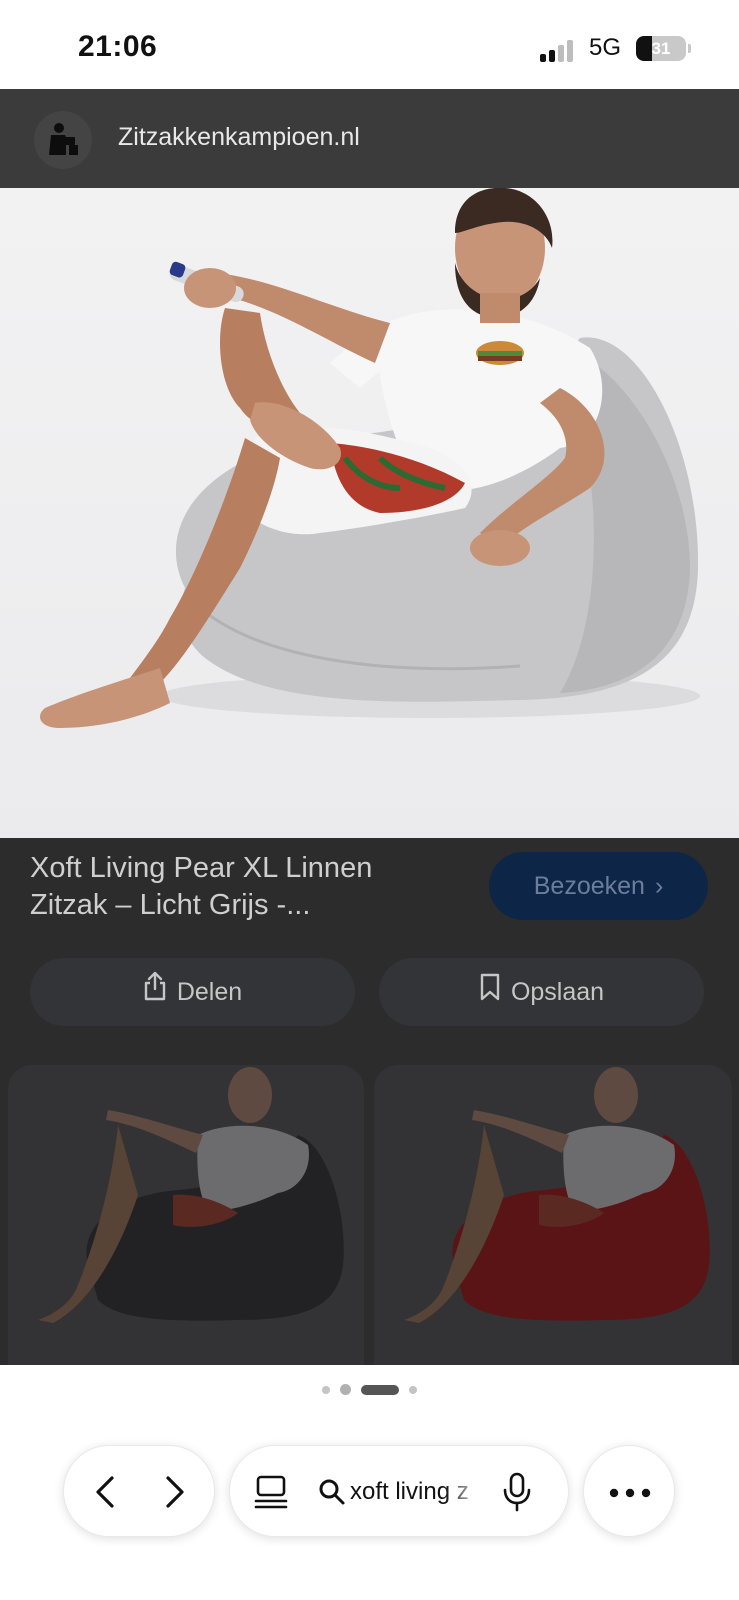  What do you see at coordinates (139, 1491) in the screenshot?
I see `navigation-controls` at bounding box center [139, 1491].